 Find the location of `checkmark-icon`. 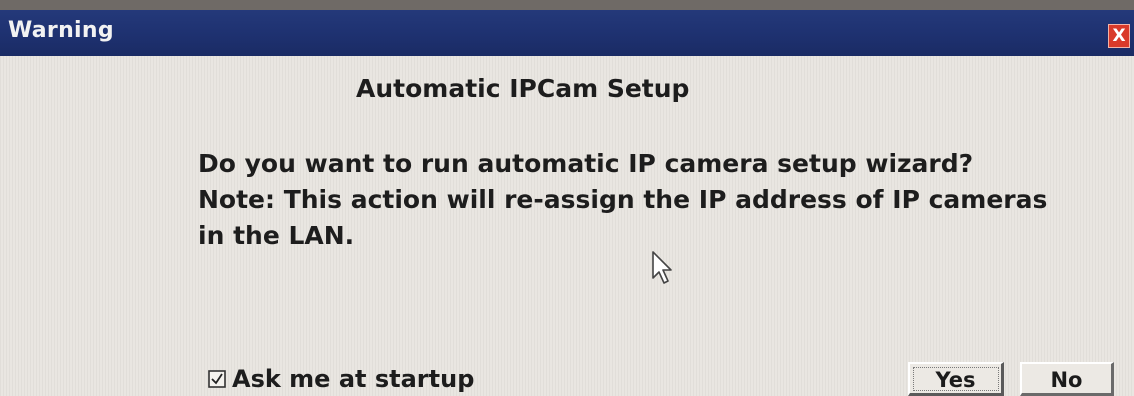

checkmark-icon is located at coordinates (217, 379).